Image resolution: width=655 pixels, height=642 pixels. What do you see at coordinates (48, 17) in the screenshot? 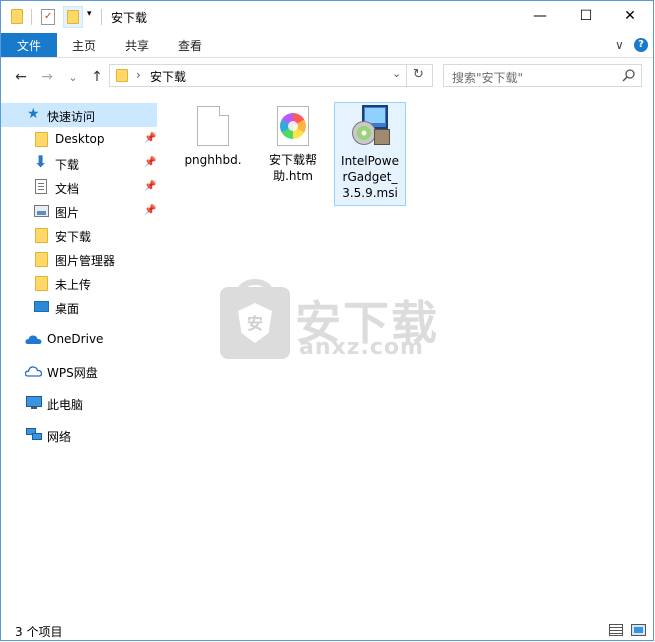
I see `properties-icon: ✓` at bounding box center [48, 17].